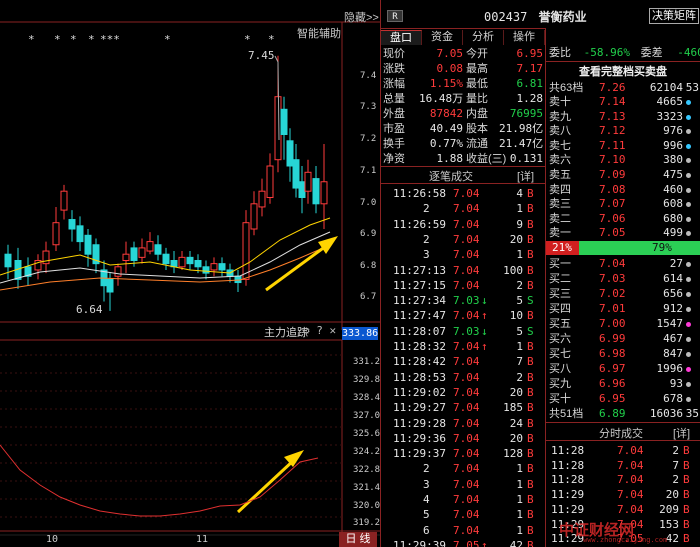 This screenshot has width=700, height=547. What do you see at coordinates (674, 16) in the screenshot?
I see `decision-matrix-button: 决策矩阵` at bounding box center [674, 16].